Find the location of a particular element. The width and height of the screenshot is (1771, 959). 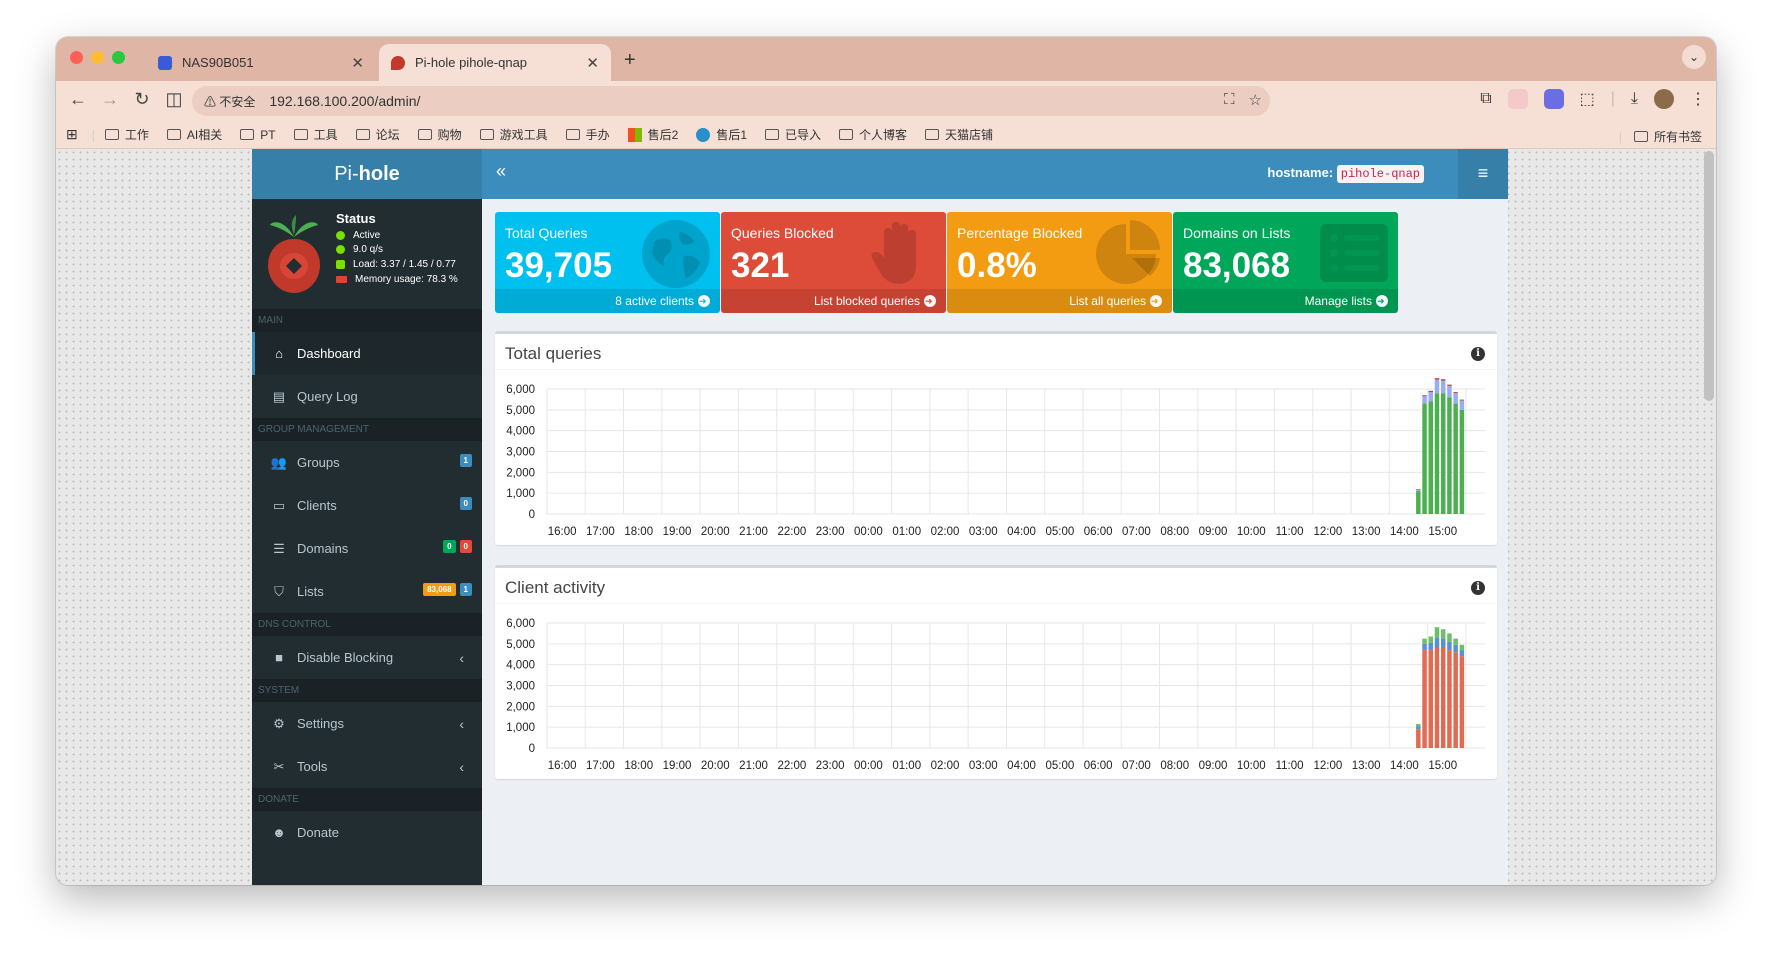

shield-icon: ⛉ is located at coordinates (279, 591).